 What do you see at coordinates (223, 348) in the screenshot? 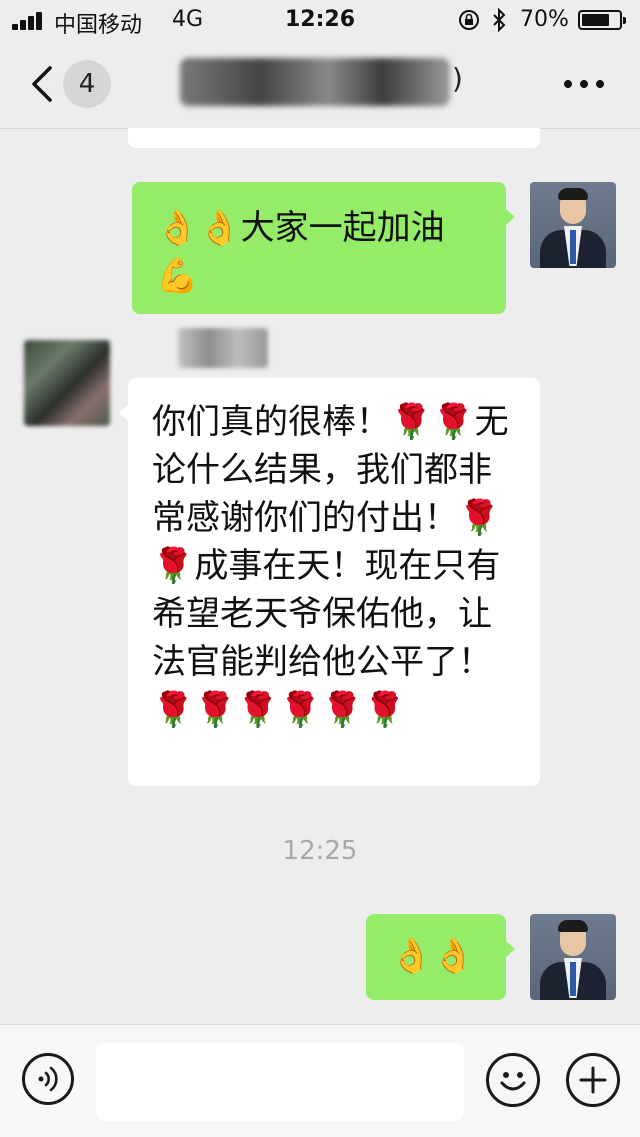
I see `sender-name-redacted` at bounding box center [223, 348].